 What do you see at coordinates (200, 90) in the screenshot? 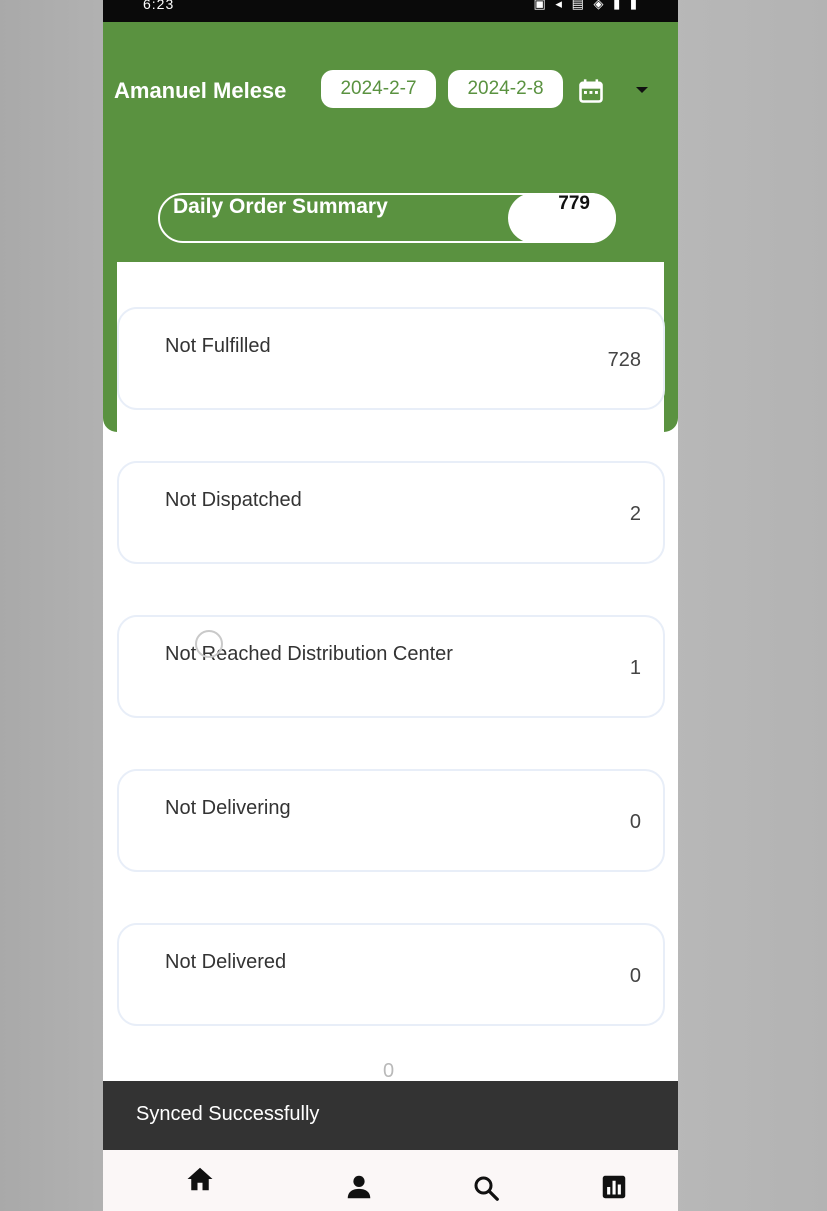
I see `user-name: Amanuel Melese` at bounding box center [200, 90].